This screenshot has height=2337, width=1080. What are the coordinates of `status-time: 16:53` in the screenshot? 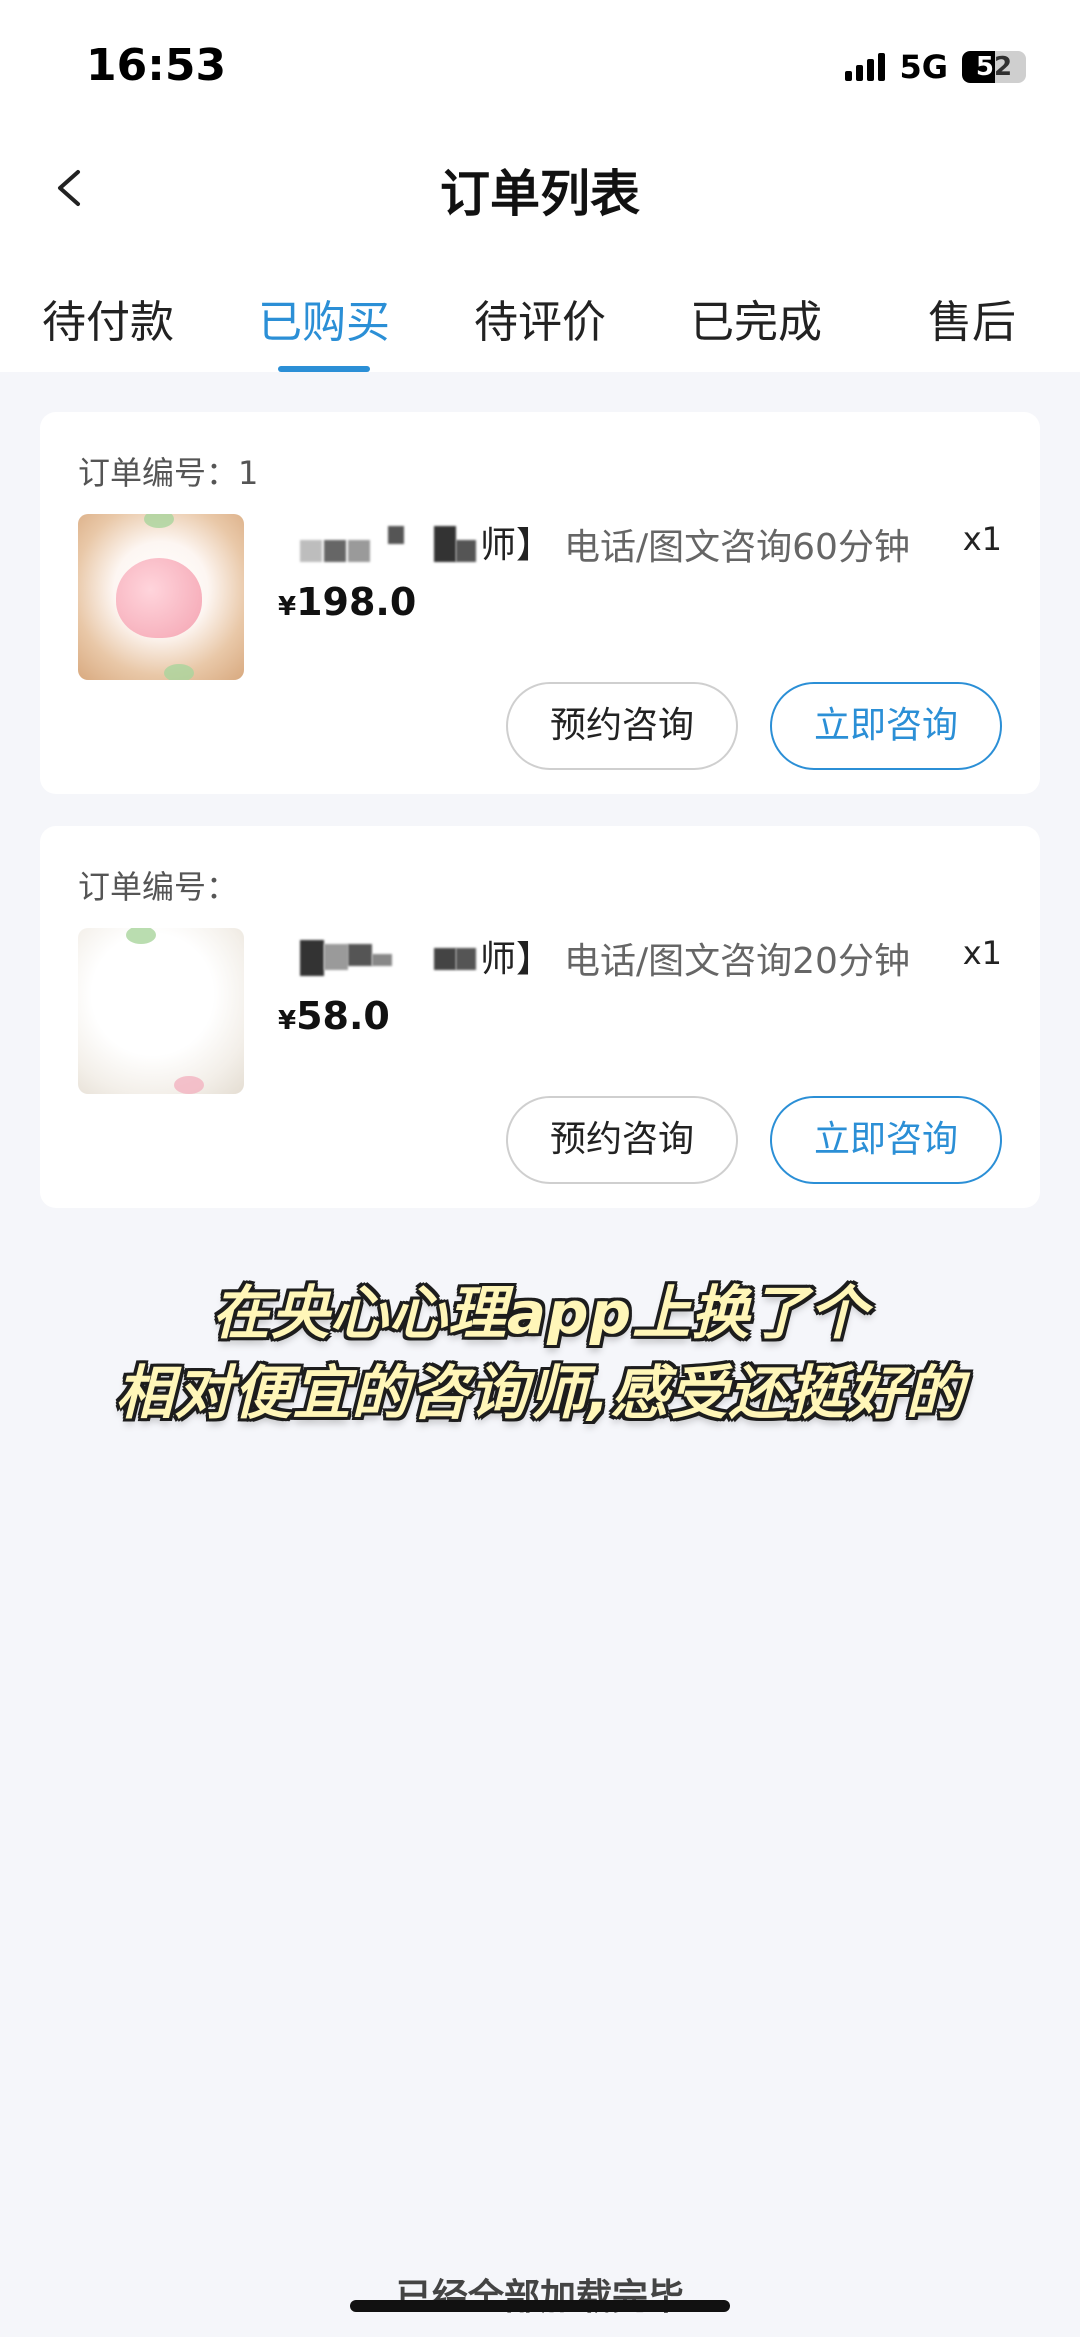 It's located at (156, 65).